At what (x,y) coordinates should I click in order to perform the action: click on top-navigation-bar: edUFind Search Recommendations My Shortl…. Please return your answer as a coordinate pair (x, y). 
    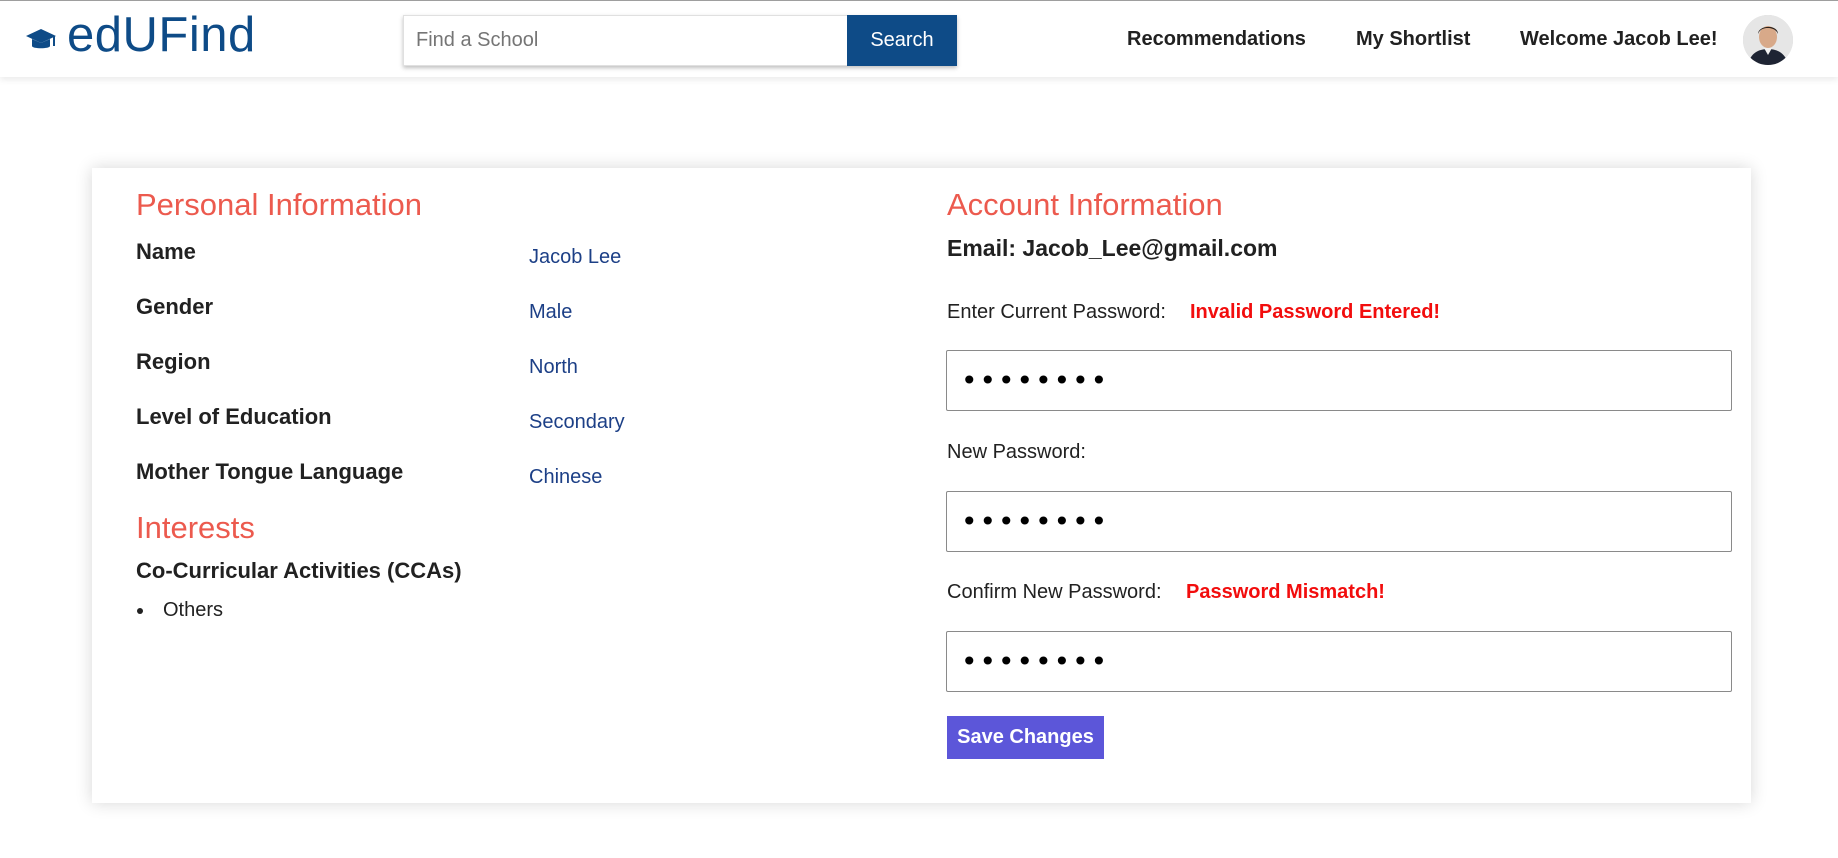
    Looking at the image, I should click on (919, 38).